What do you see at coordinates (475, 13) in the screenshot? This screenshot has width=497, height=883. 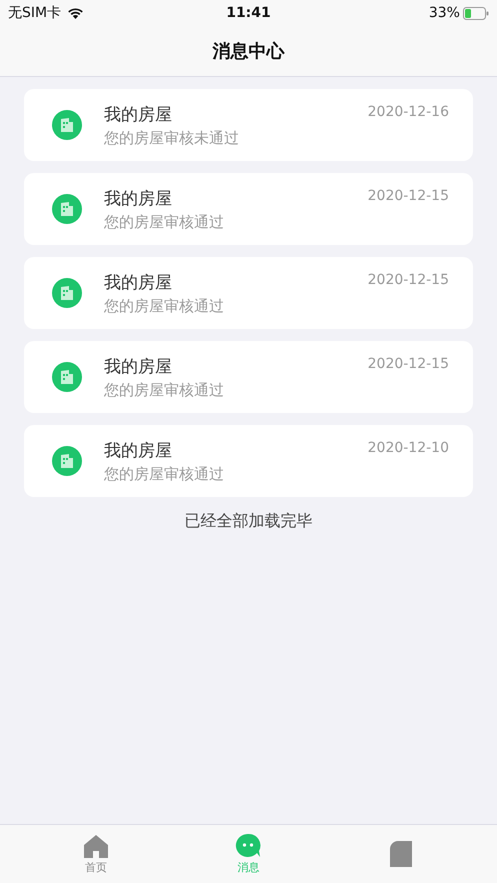 I see `battery-icon` at bounding box center [475, 13].